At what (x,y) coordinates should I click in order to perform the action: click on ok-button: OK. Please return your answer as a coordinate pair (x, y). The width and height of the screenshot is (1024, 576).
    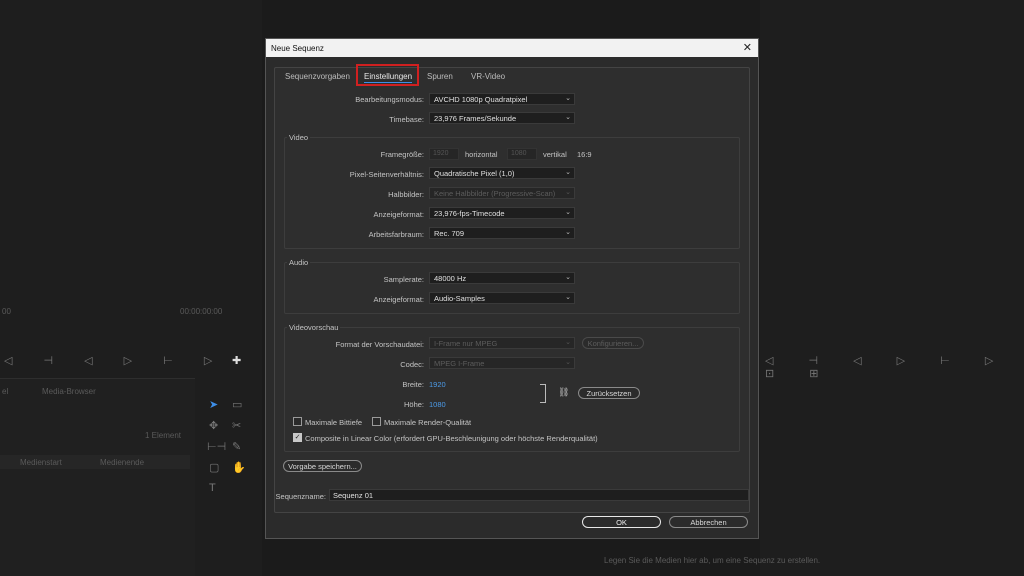
    Looking at the image, I should click on (621, 522).